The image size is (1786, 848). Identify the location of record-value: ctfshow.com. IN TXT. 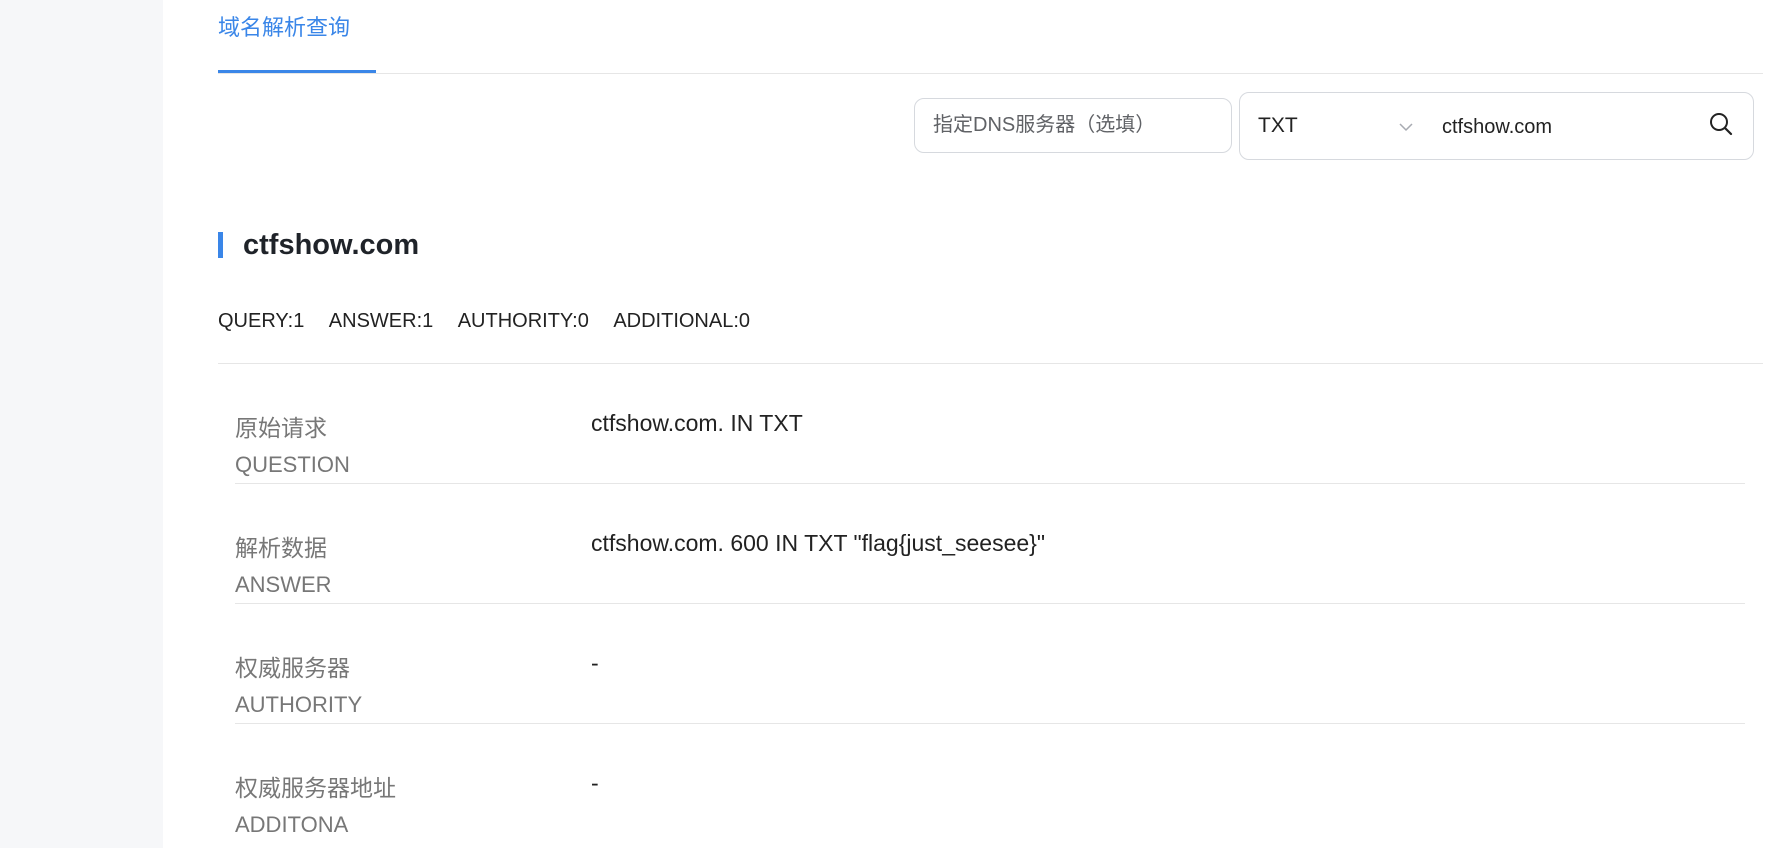
(697, 423).